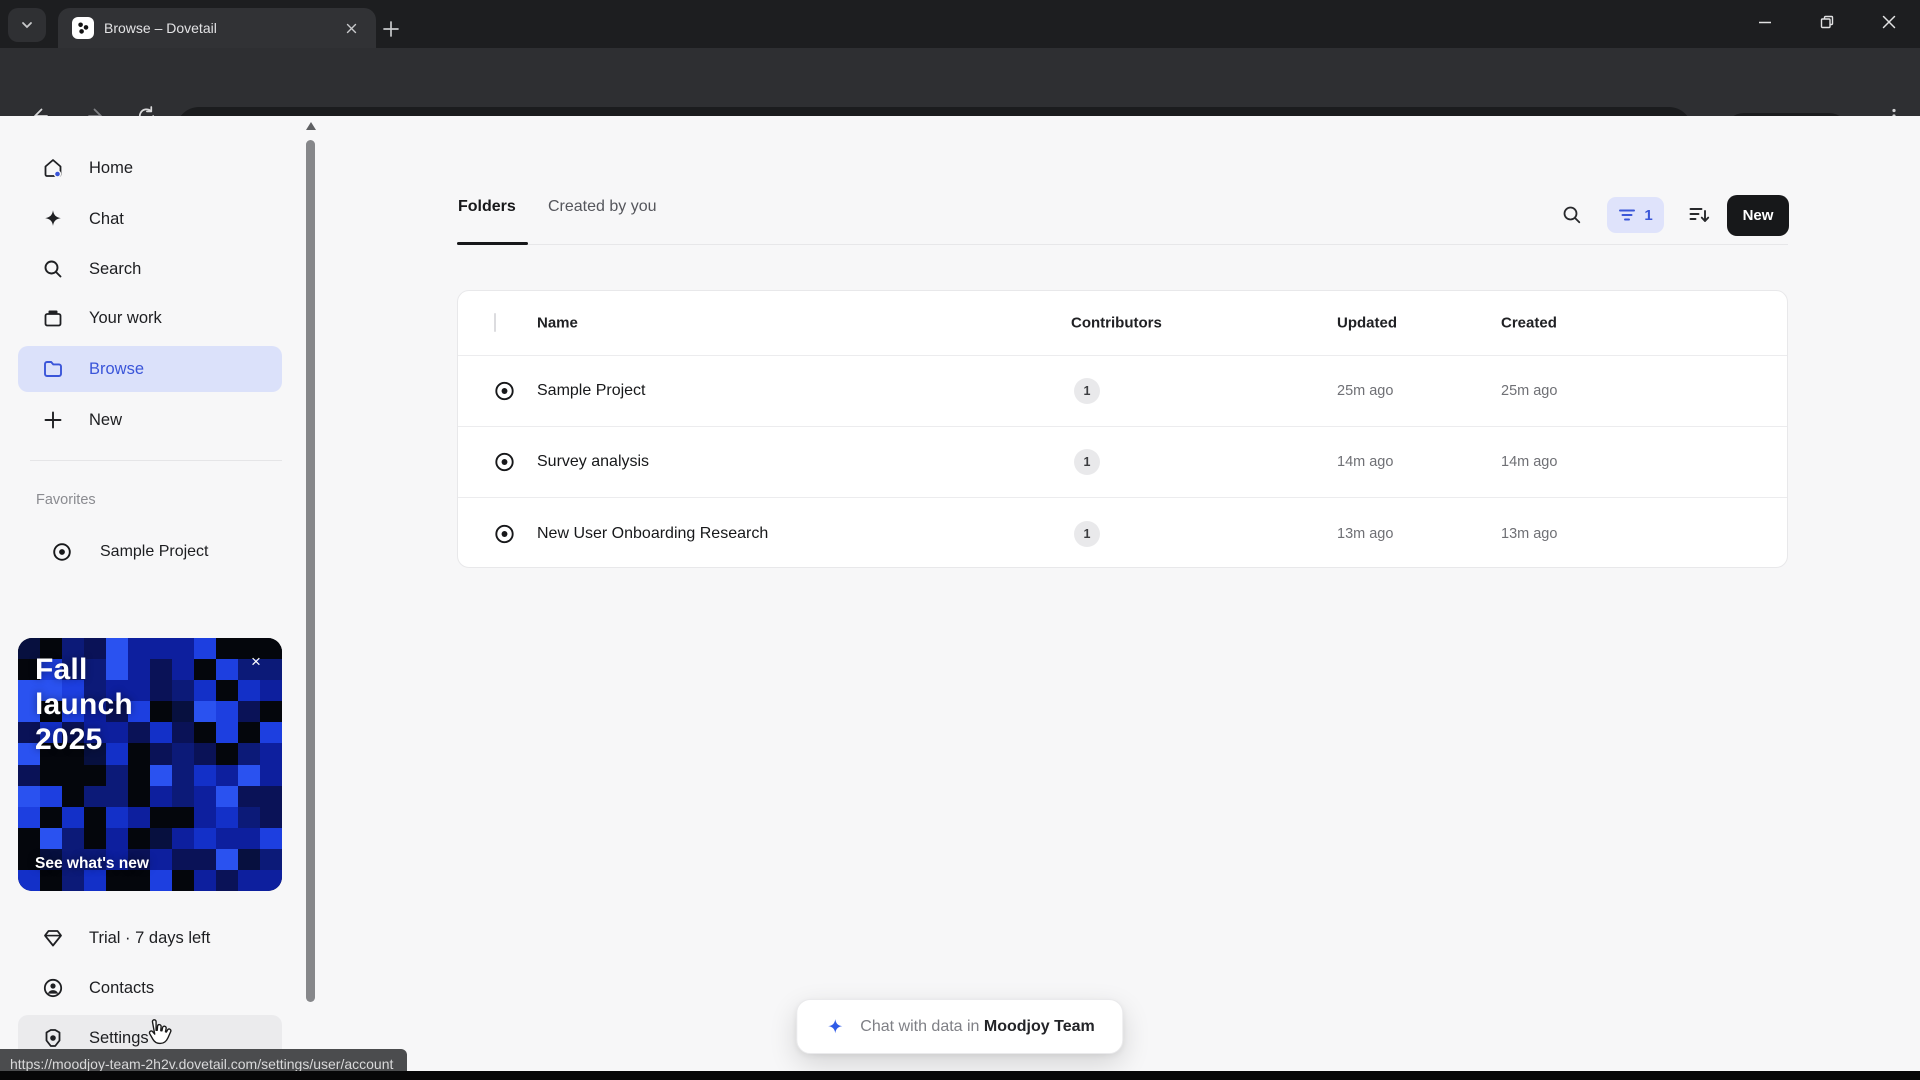 This screenshot has height=1080, width=1920. I want to click on row-name: Sample Project, so click(591, 391).